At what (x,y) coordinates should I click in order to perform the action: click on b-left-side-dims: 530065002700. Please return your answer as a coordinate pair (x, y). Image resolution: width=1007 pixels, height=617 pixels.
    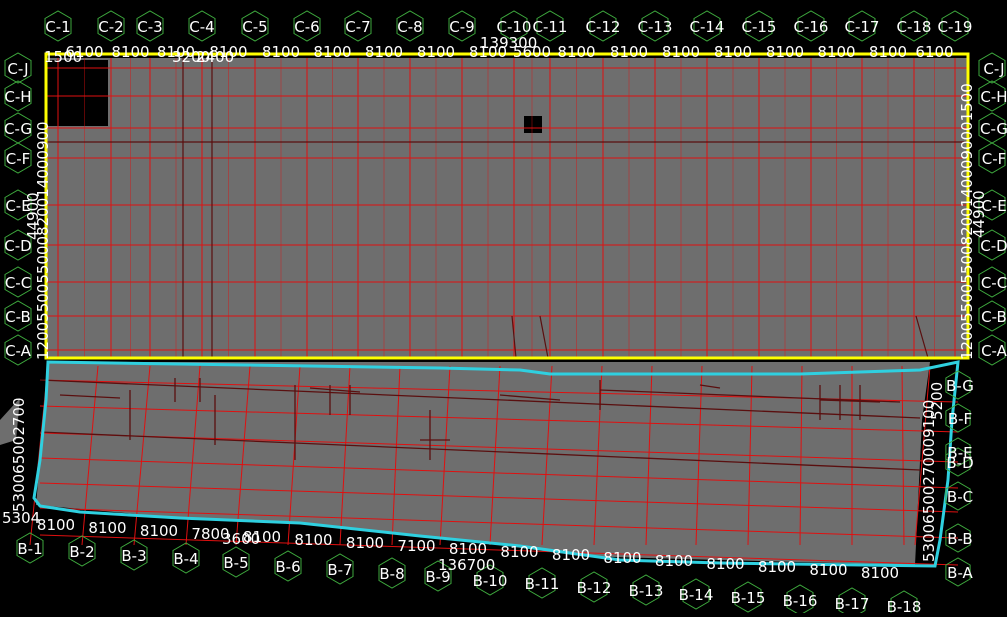
    Looking at the image, I should click on (19, 454).